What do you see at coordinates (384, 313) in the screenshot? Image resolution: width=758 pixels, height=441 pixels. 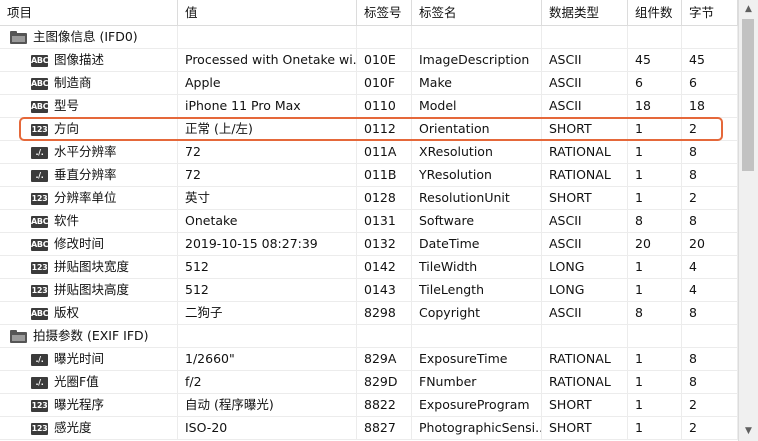 I see `cell-tag: 8298` at bounding box center [384, 313].